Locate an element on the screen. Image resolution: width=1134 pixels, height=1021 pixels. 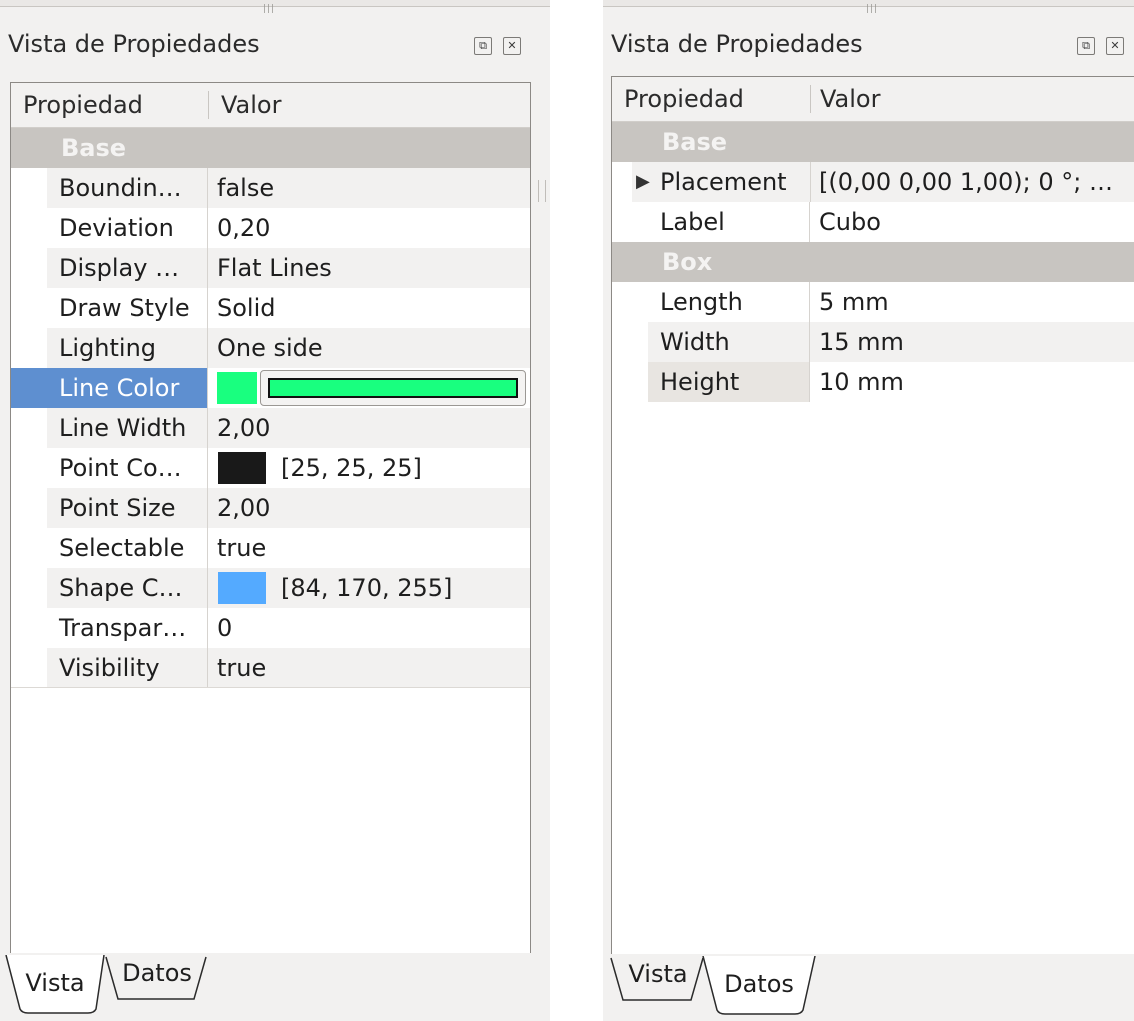
table-row-selected: Line Color is located at coordinates (270, 388).